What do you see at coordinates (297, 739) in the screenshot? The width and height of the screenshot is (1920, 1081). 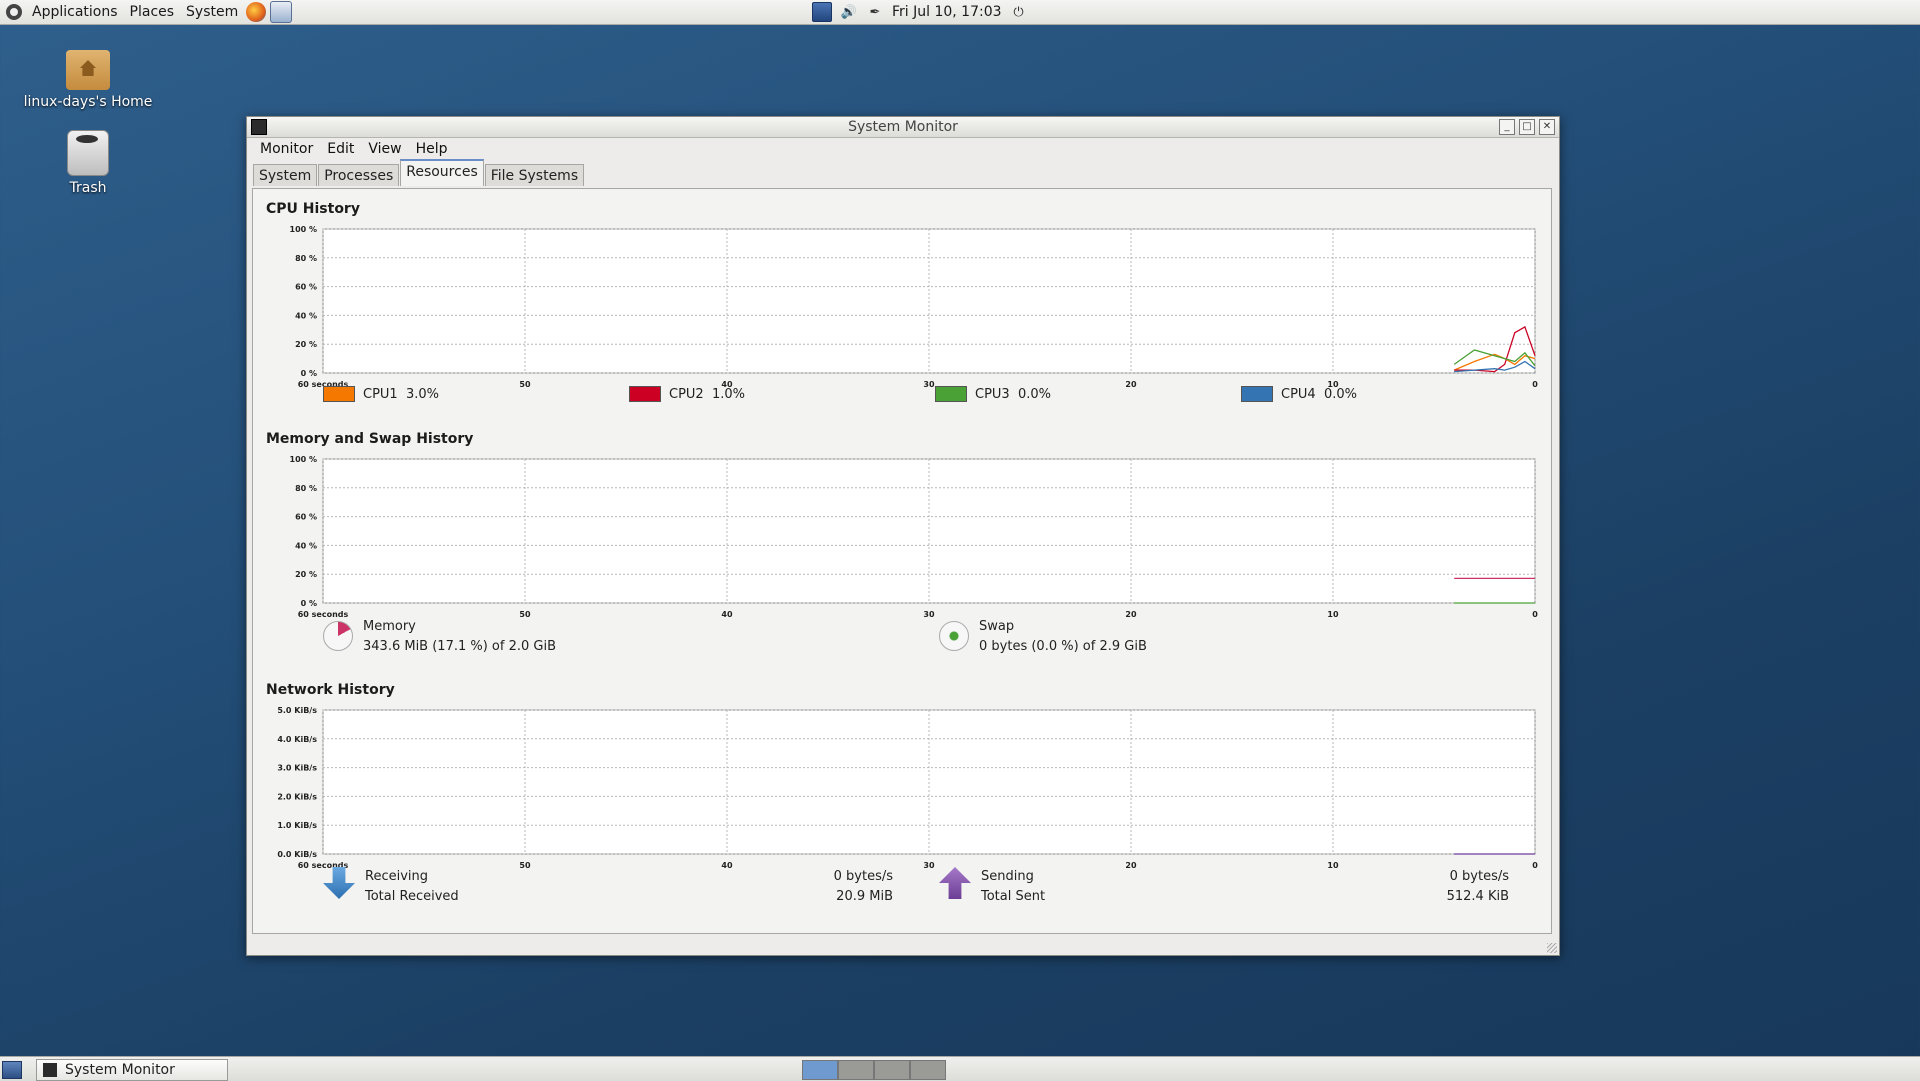 I see `network-y-tick-label: 4.0 KiB/s` at bounding box center [297, 739].